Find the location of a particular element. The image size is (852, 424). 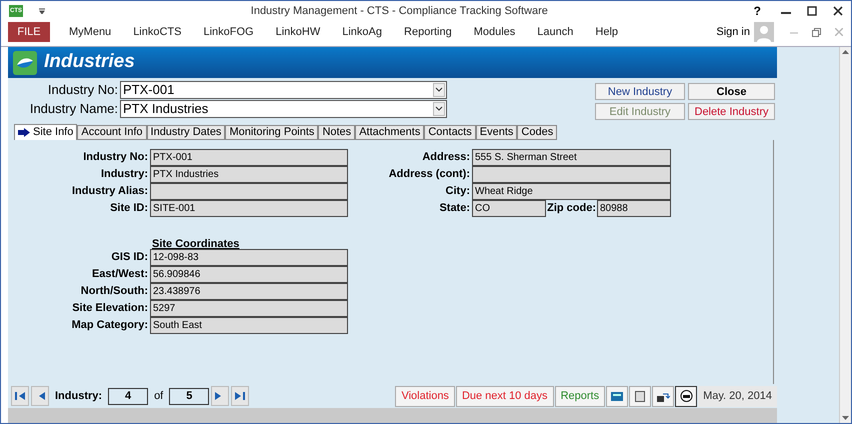

dropdown-field: PTX Industries is located at coordinates (283, 109).